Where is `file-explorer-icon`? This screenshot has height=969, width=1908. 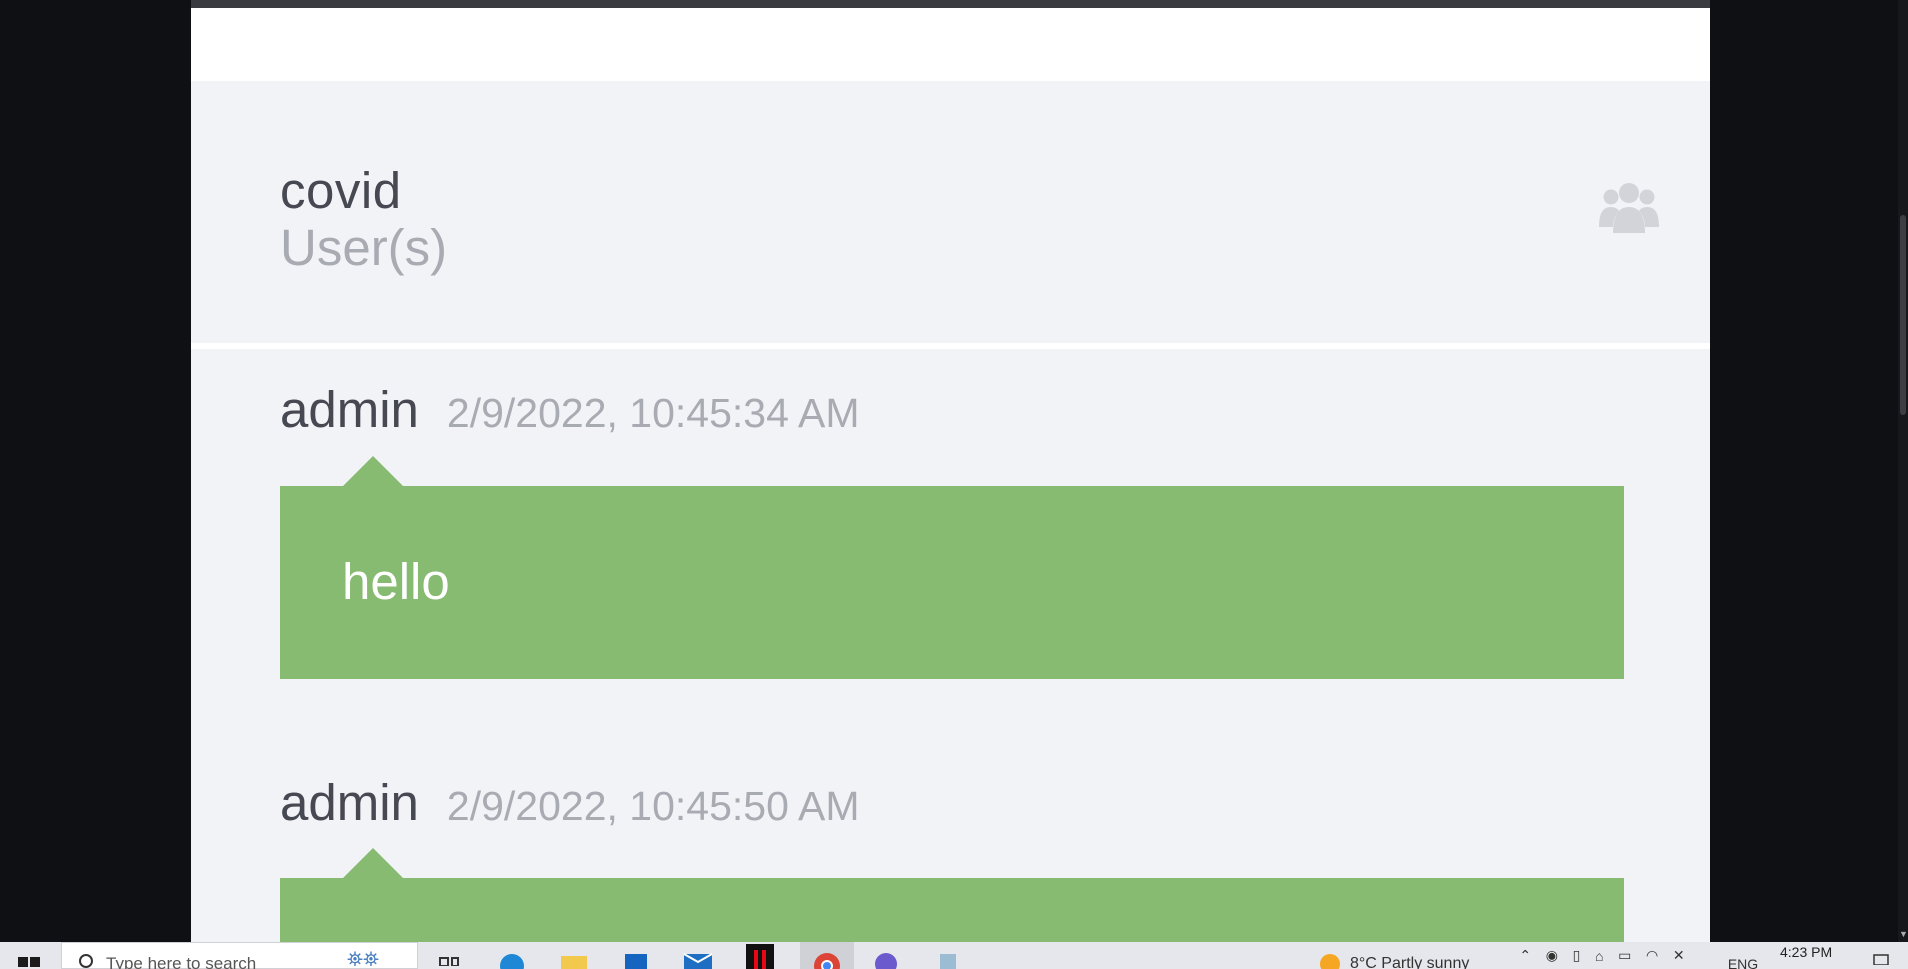
file-explorer-icon is located at coordinates (574, 955).